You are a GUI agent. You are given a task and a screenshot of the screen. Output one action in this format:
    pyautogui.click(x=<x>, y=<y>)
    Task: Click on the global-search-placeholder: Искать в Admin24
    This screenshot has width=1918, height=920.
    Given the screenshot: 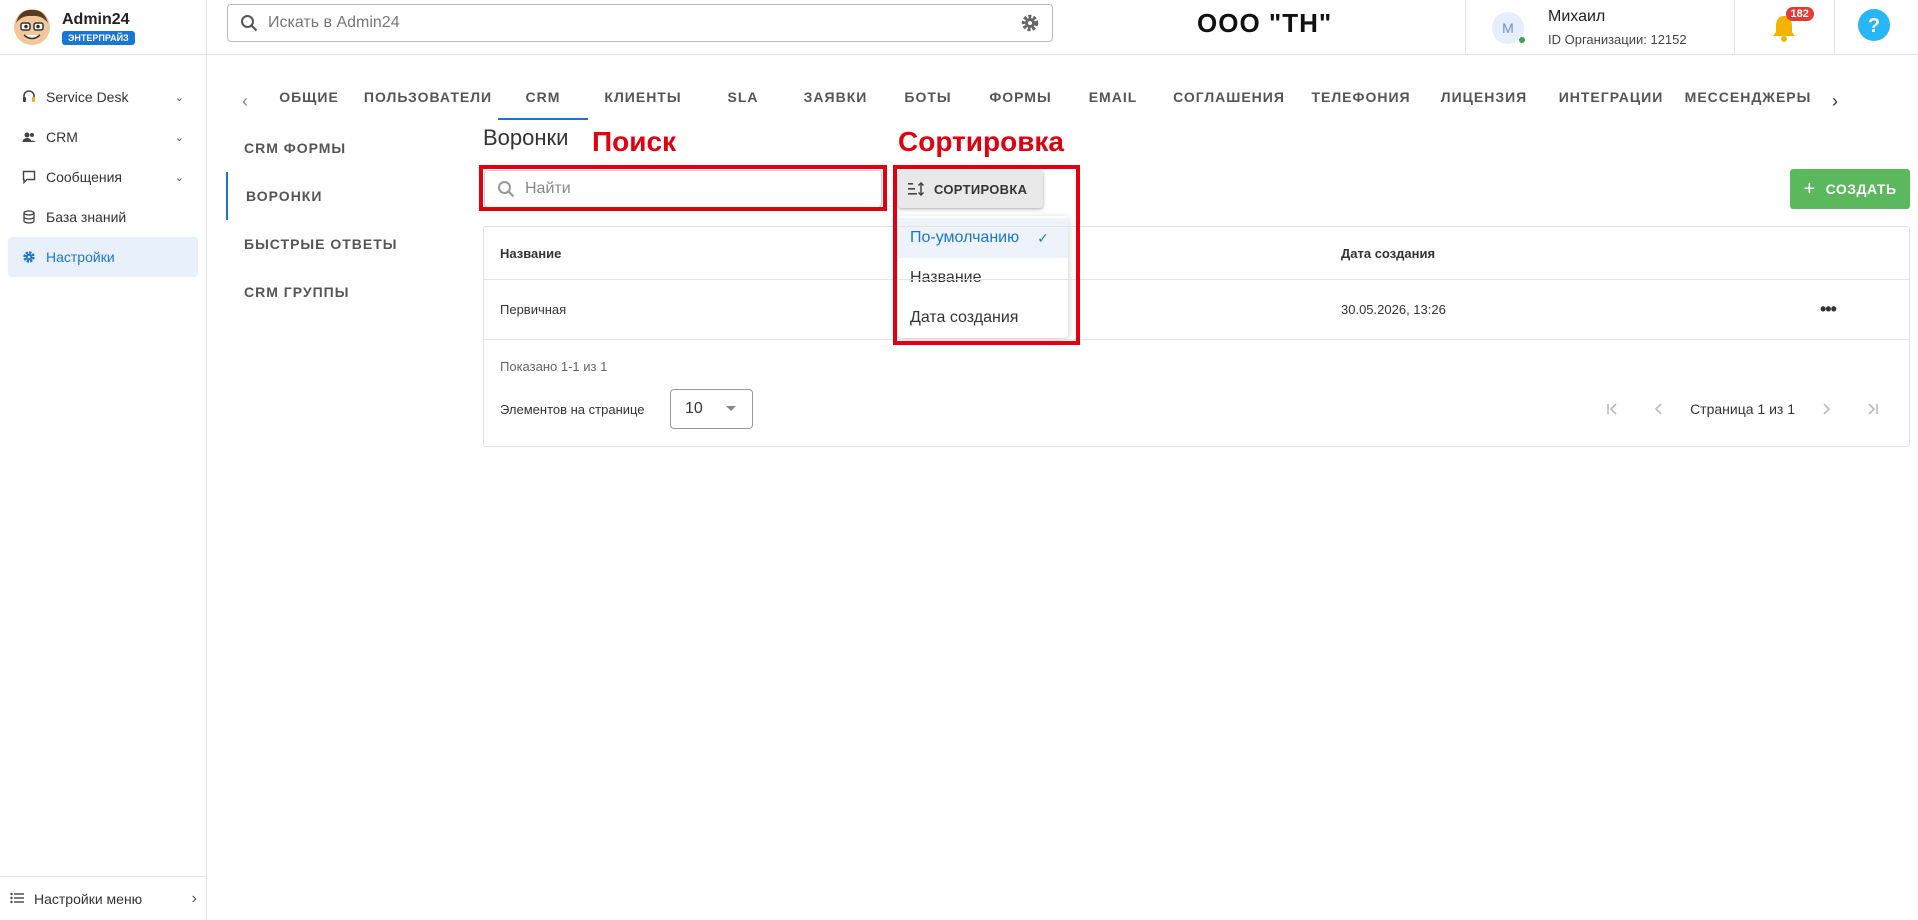 What is the action you would take?
    pyautogui.click(x=334, y=22)
    